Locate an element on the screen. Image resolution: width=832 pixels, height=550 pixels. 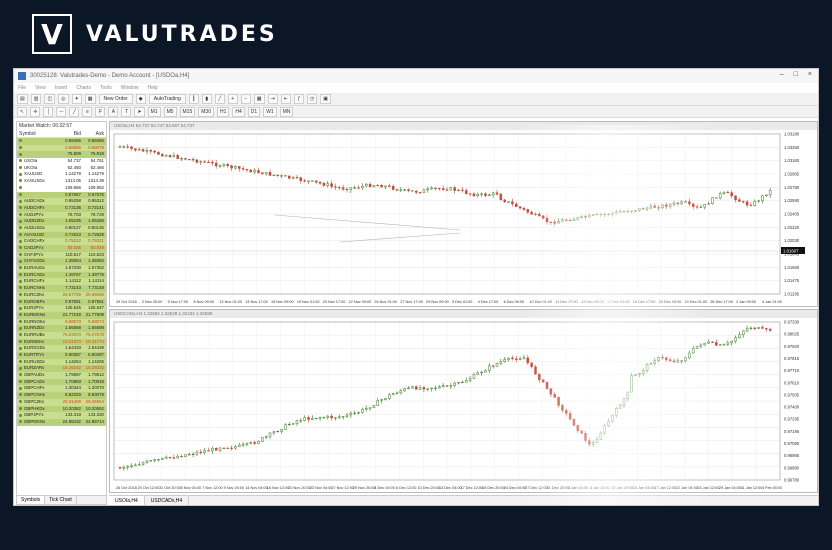
periods-icon: ◷ is located at coordinates (312, 99).